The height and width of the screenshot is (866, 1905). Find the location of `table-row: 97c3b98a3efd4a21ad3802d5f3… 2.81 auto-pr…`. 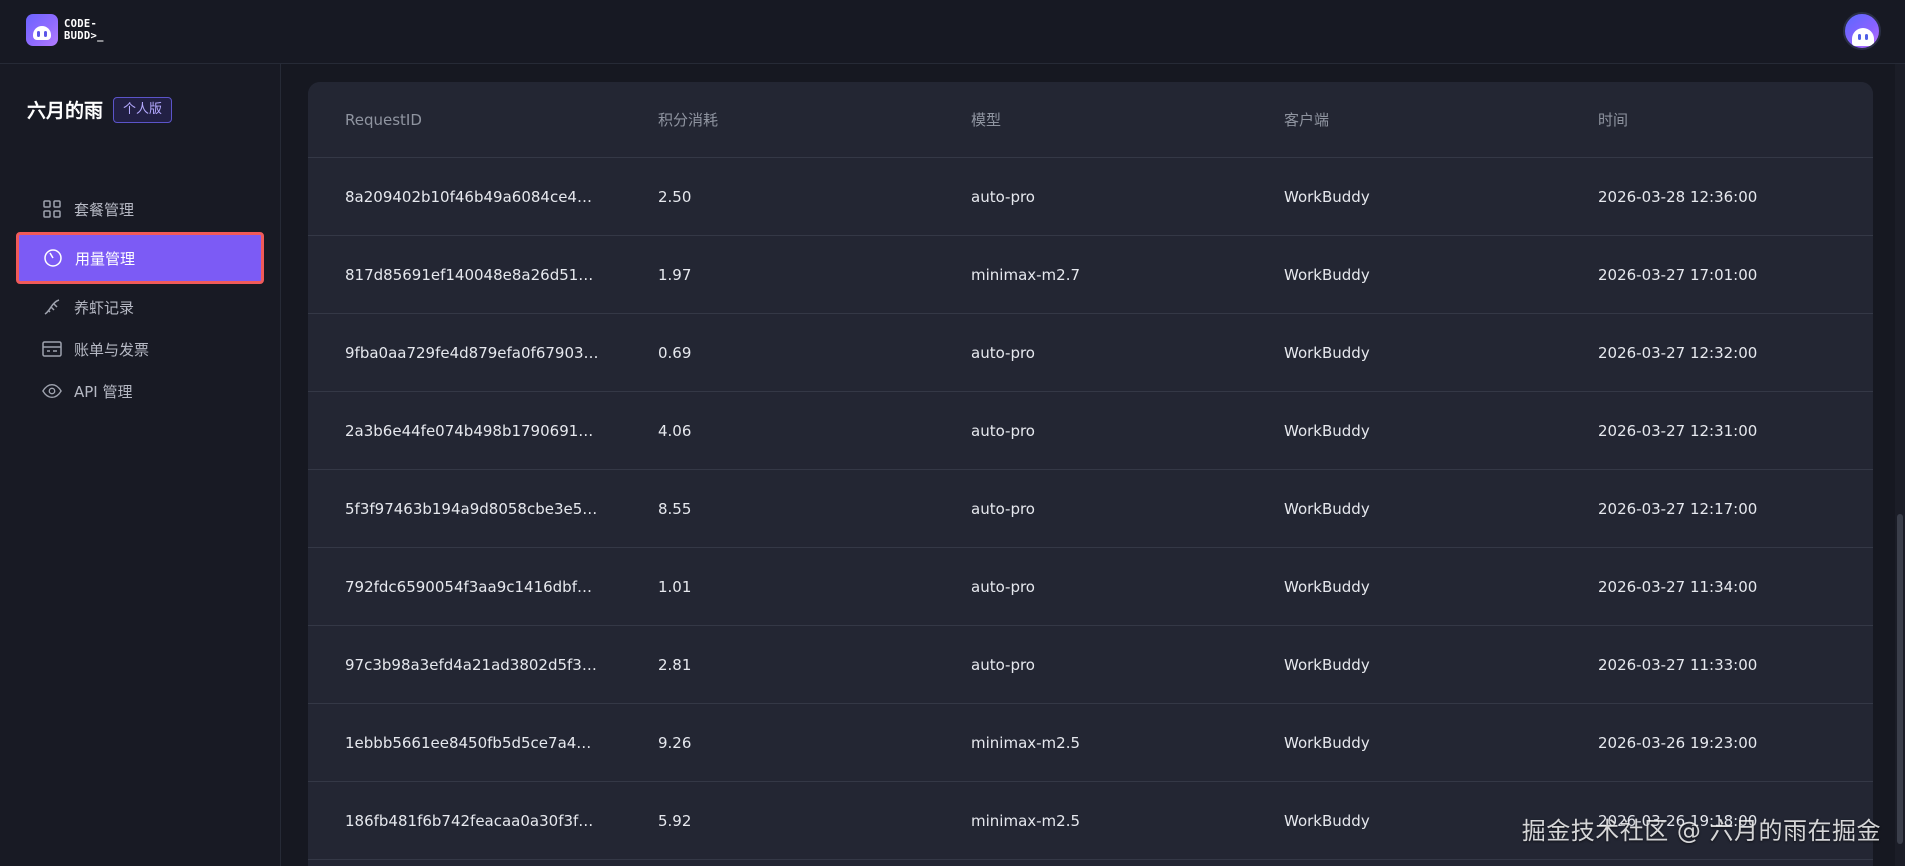

table-row: 97c3b98a3efd4a21ad3802d5f3… 2.81 auto-pr… is located at coordinates (1090, 665).